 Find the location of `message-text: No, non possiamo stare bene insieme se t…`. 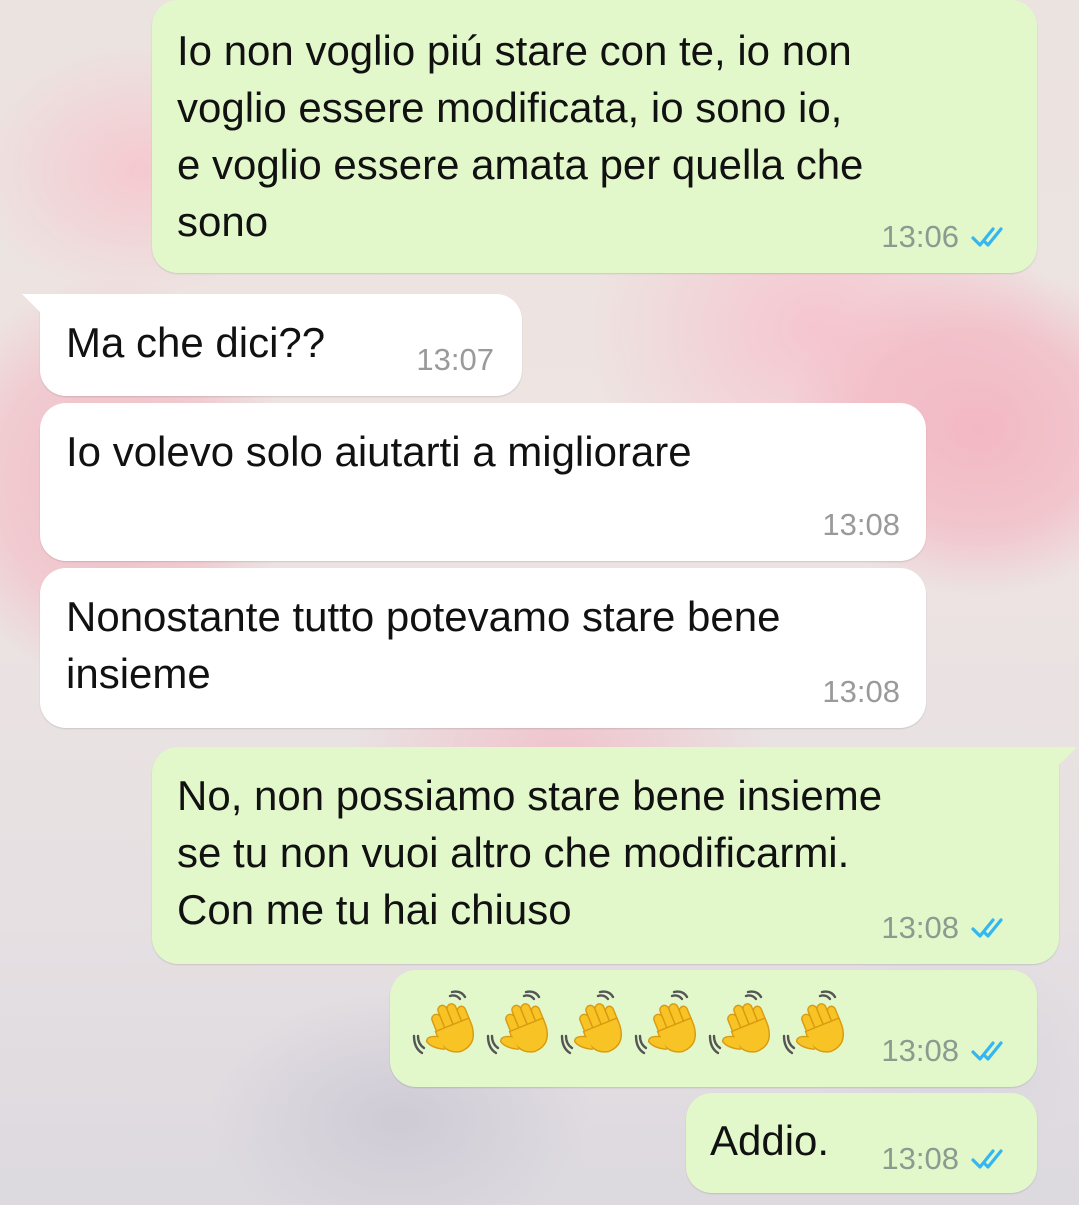

message-text: No, non possiamo stare bene insieme se t… is located at coordinates (530, 852).